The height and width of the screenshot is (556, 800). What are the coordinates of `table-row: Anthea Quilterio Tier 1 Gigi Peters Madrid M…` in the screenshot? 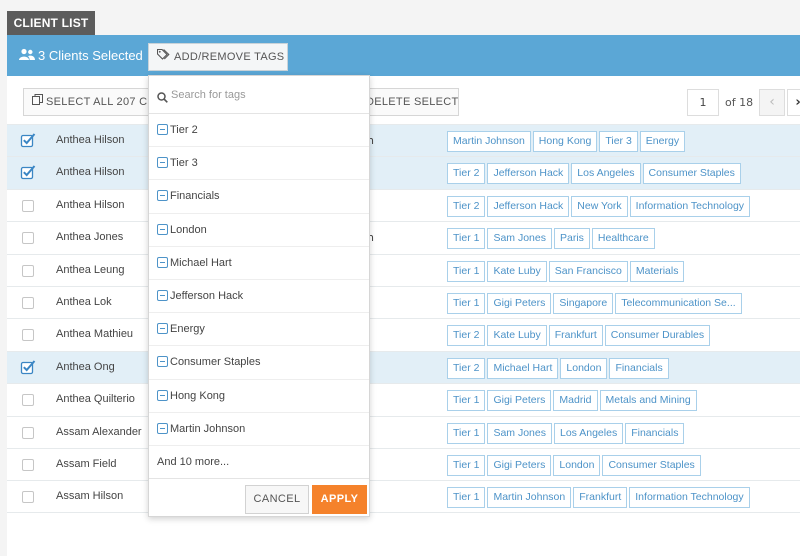 It's located at (403, 399).